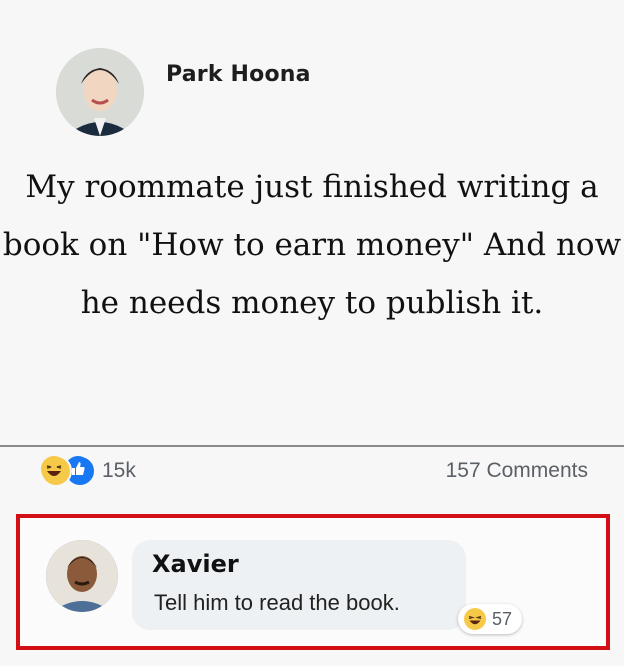 The width and height of the screenshot is (624, 666). What do you see at coordinates (299, 585) in the screenshot?
I see `comment-bubble: Xavier Tell him to read the book.` at bounding box center [299, 585].